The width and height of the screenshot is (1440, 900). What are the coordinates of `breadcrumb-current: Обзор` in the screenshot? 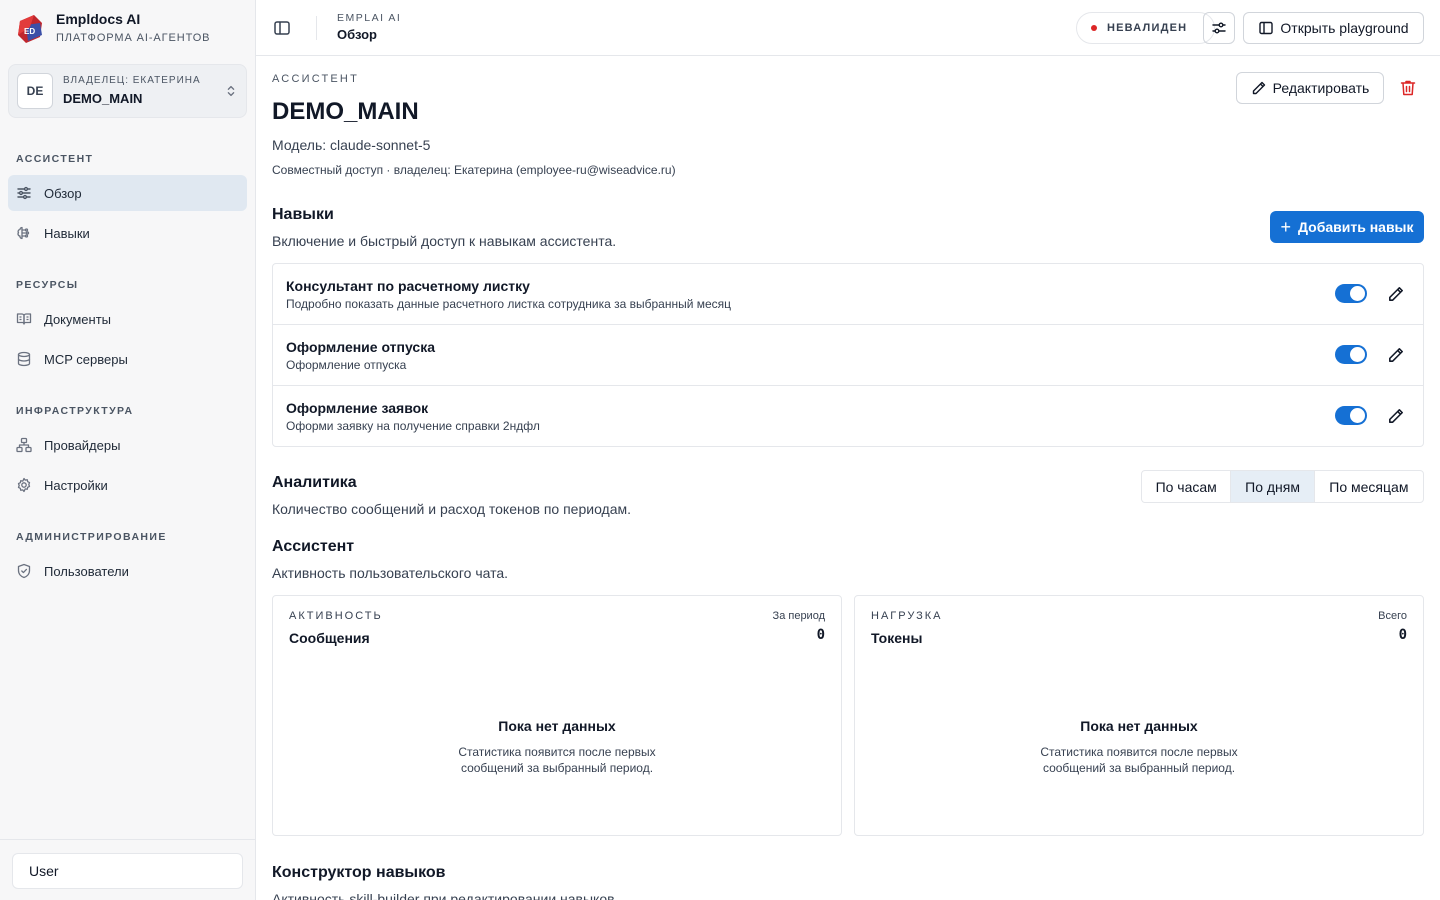 It's located at (357, 34).